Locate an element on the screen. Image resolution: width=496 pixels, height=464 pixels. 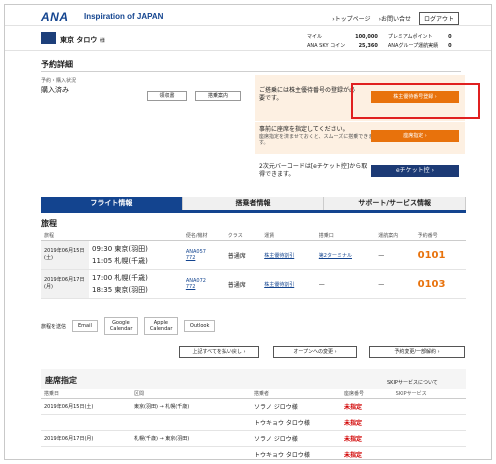
ops-info: — is located at coordinates (395, 284).